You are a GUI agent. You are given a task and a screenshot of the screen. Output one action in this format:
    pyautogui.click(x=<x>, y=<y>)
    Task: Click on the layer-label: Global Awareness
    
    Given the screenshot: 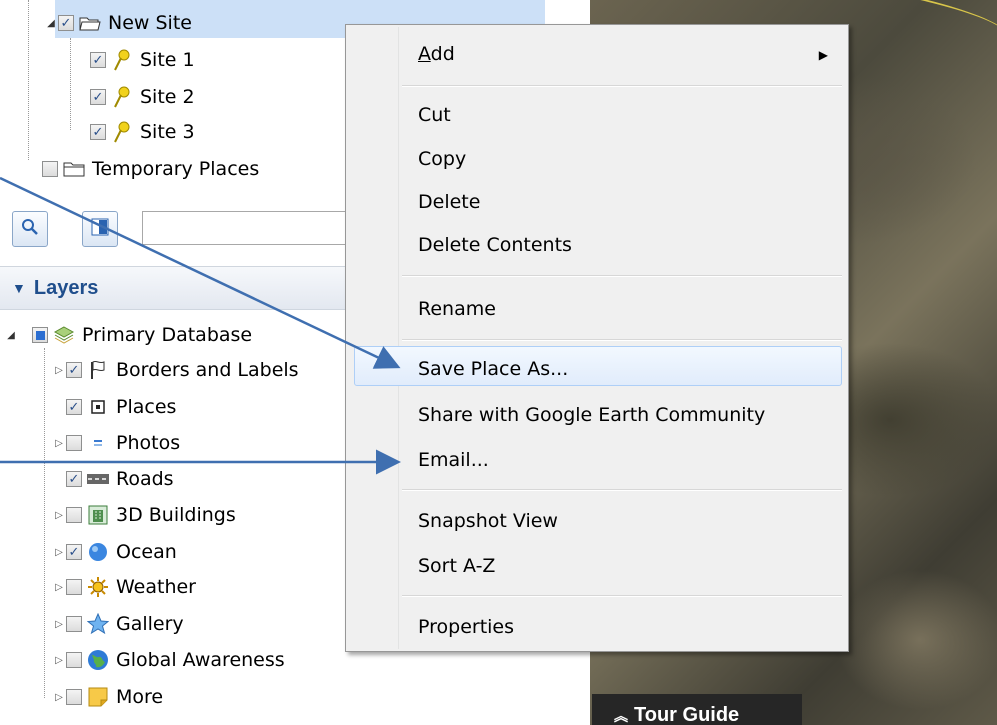 What is the action you would take?
    pyautogui.click(x=200, y=660)
    